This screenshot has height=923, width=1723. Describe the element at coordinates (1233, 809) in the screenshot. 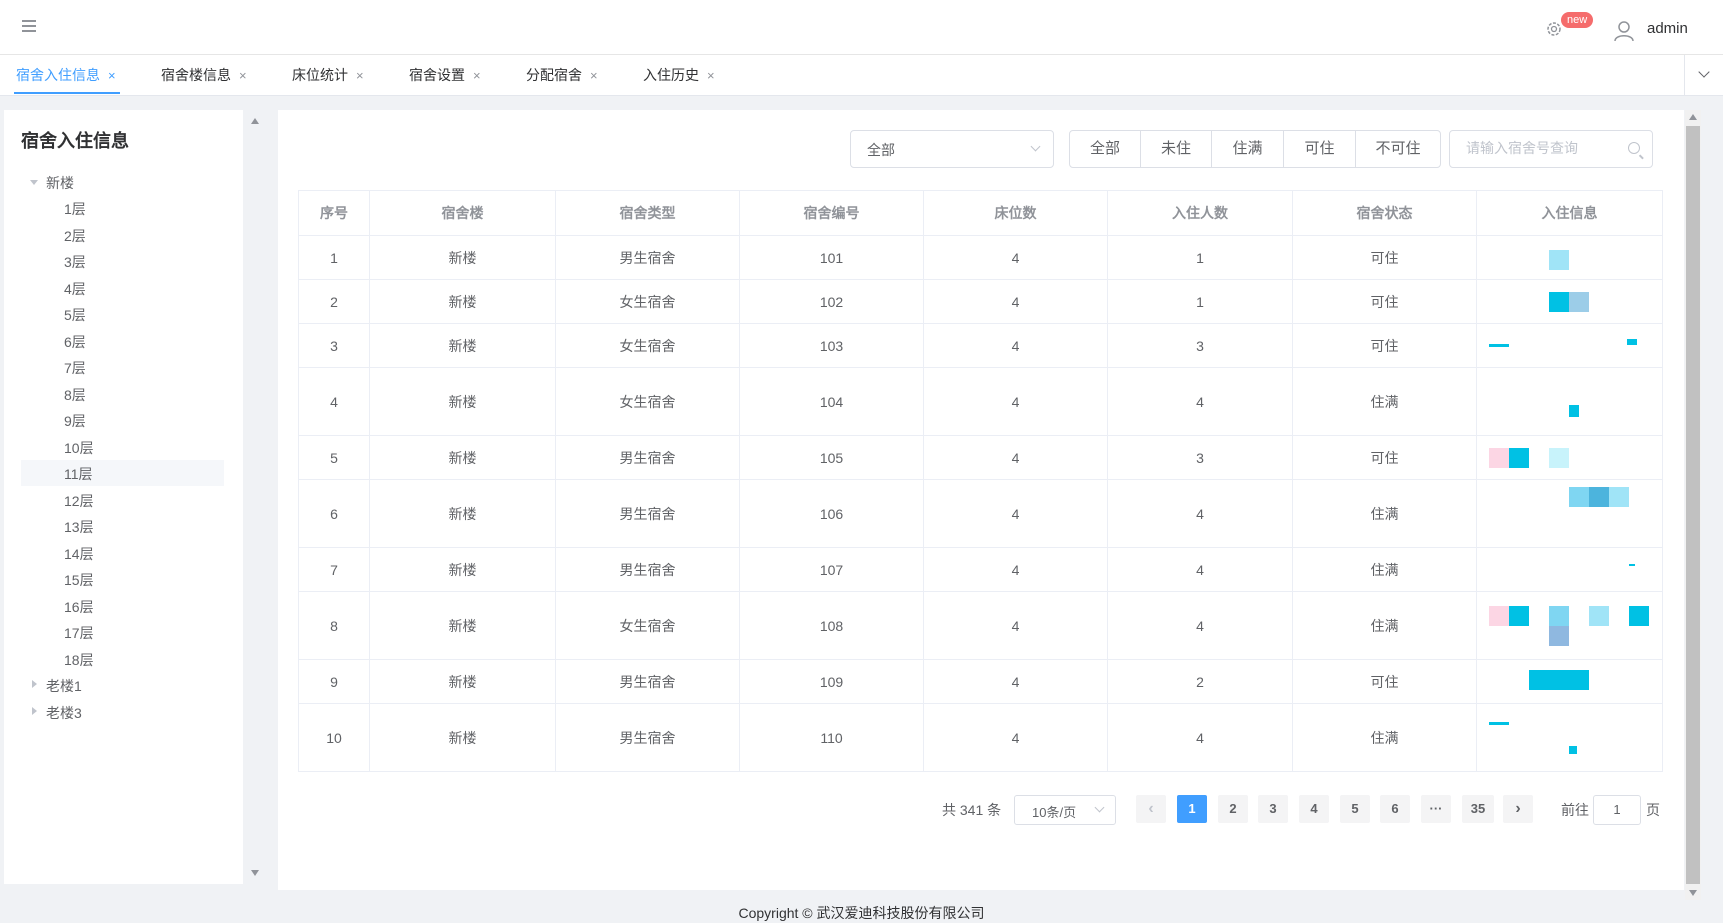

I see `page-button: 2` at that location.